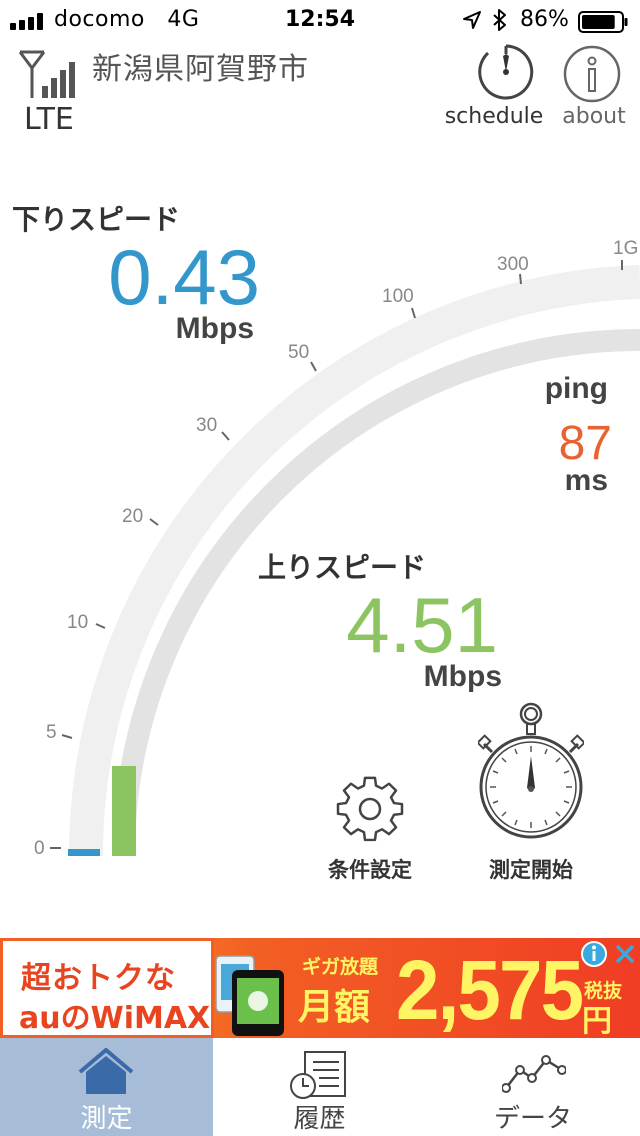 Image resolution: width=640 pixels, height=1136 pixels. Describe the element at coordinates (106, 1119) in the screenshot. I see `tab-measure-label: 測定` at that location.